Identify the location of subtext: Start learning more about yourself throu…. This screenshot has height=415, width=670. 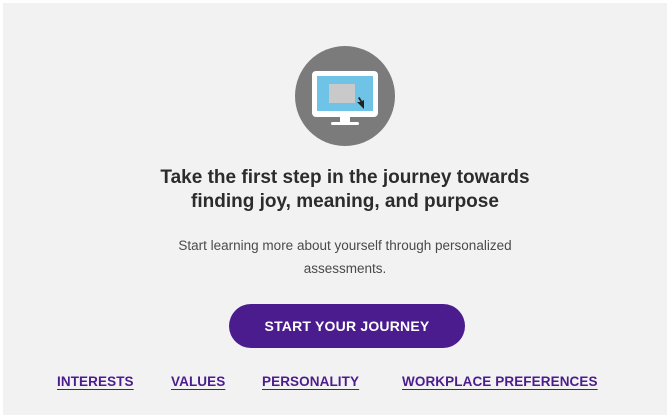
(345, 257).